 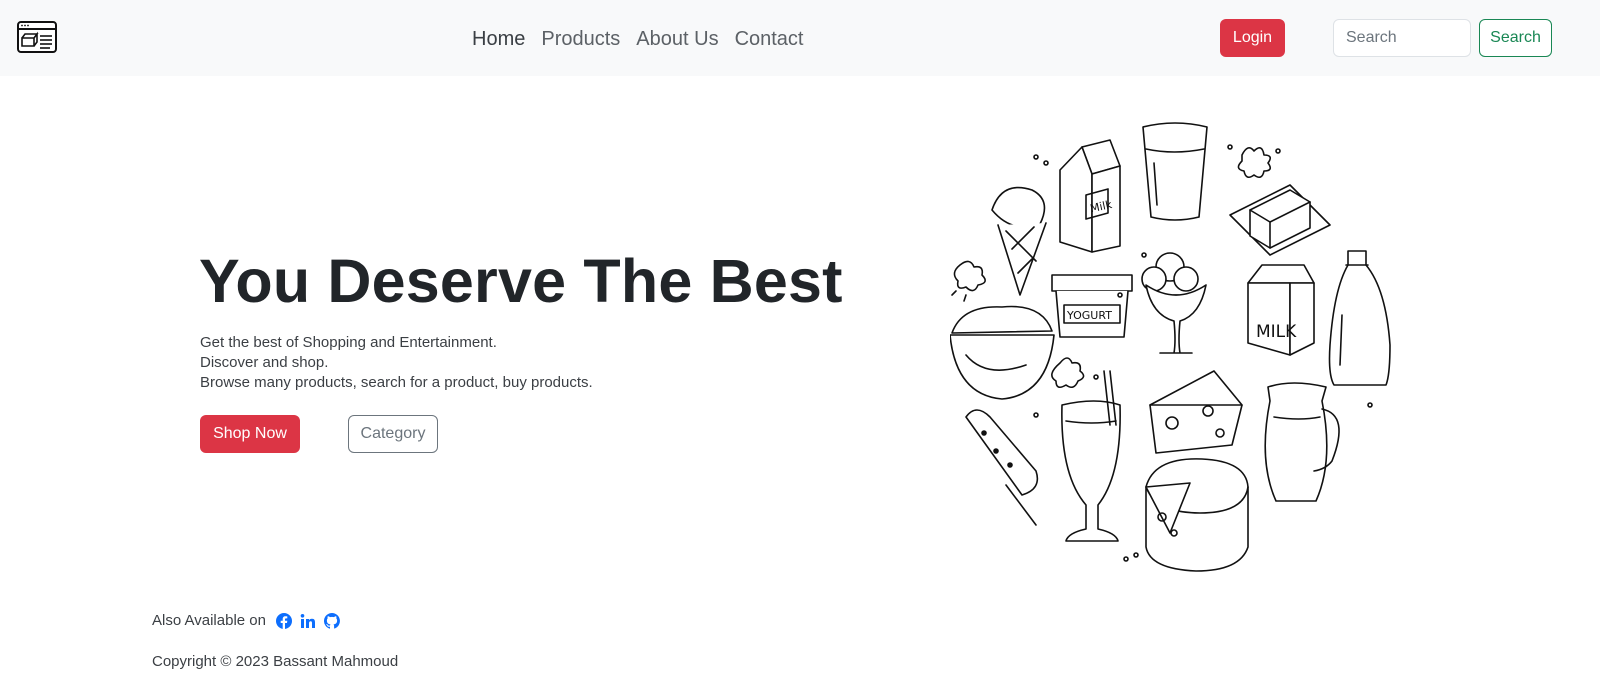 What do you see at coordinates (1019, 241) in the screenshot?
I see `ice-cream-cone-icon` at bounding box center [1019, 241].